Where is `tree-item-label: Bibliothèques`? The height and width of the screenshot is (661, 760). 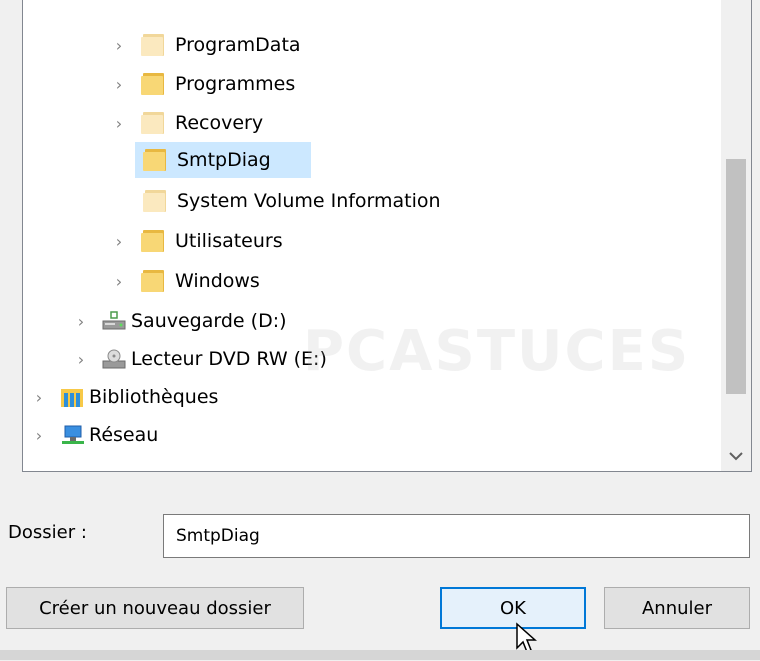 tree-item-label: Bibliothèques is located at coordinates (154, 397).